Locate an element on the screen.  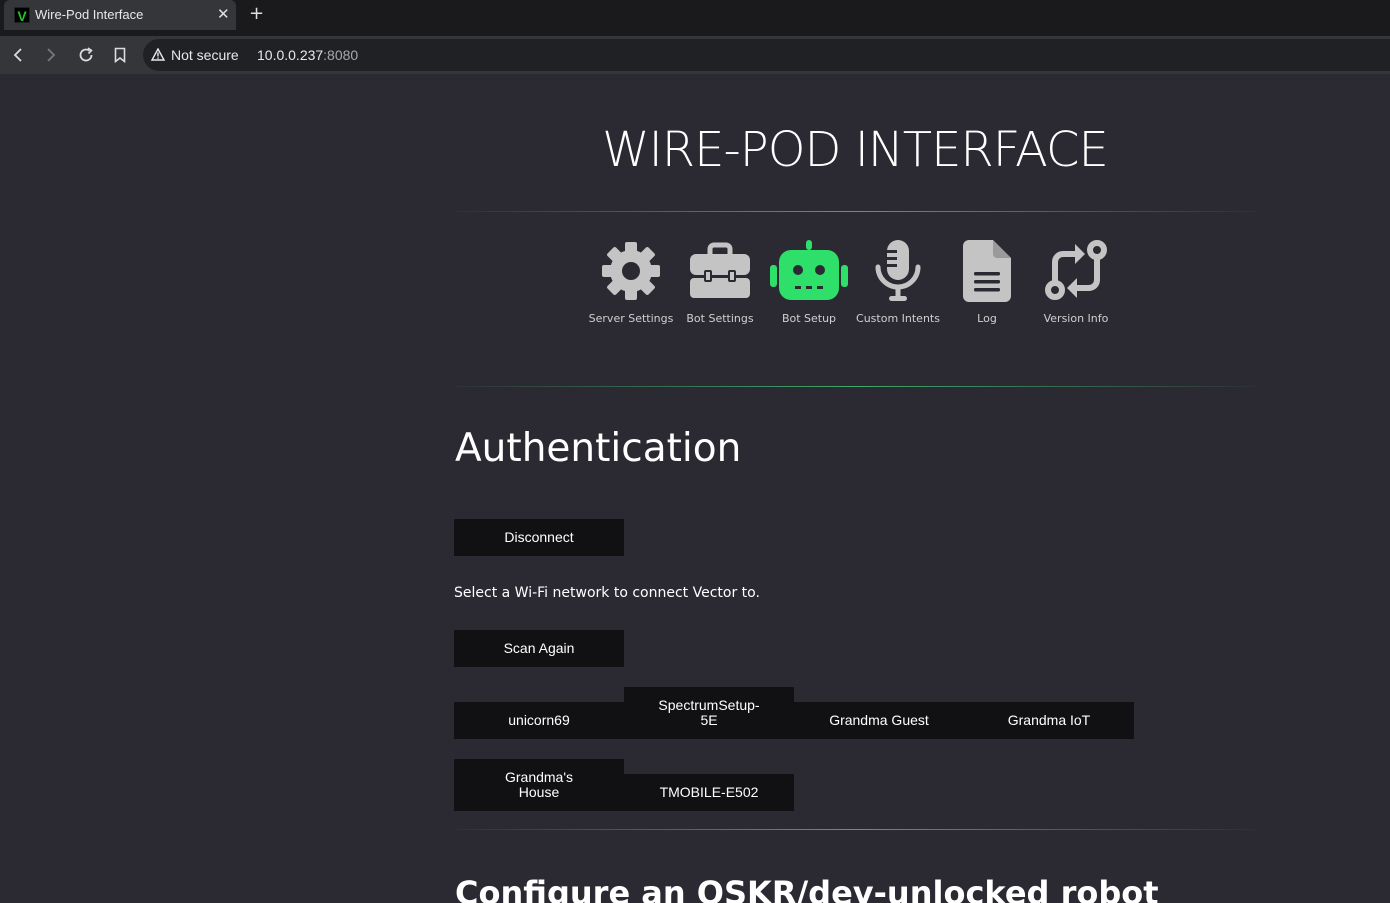
nav-label: Bot Setup is located at coordinates (809, 318).